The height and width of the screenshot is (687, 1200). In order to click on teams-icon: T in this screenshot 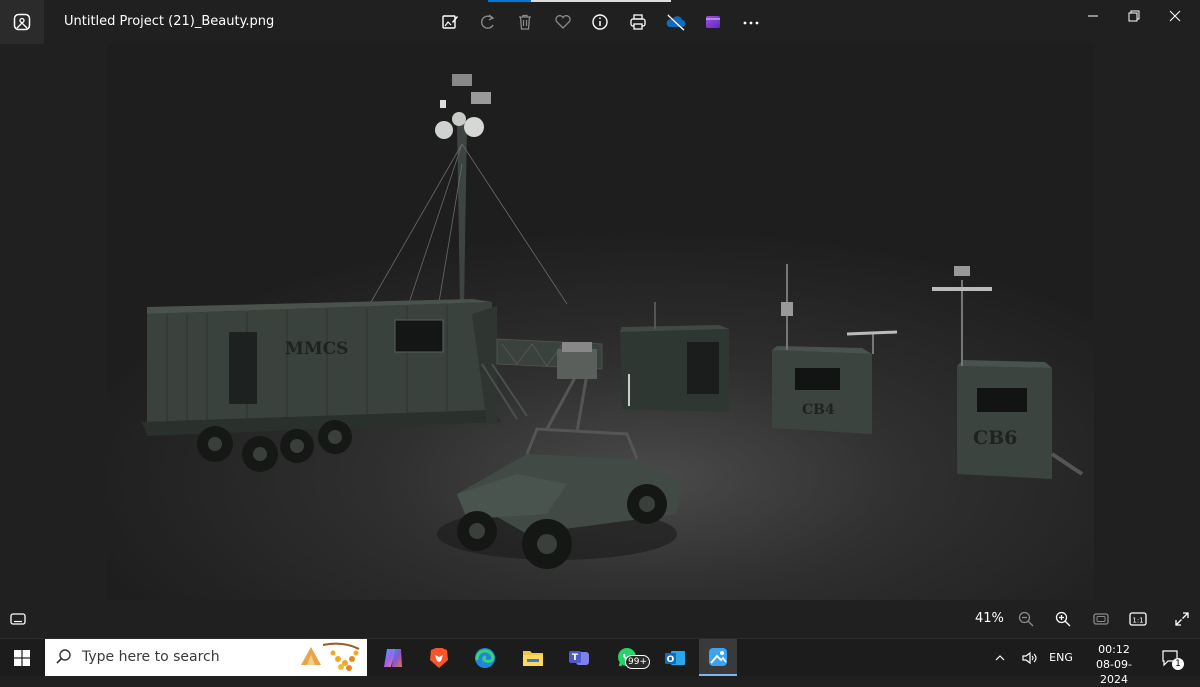, I will do `click(579, 657)`.